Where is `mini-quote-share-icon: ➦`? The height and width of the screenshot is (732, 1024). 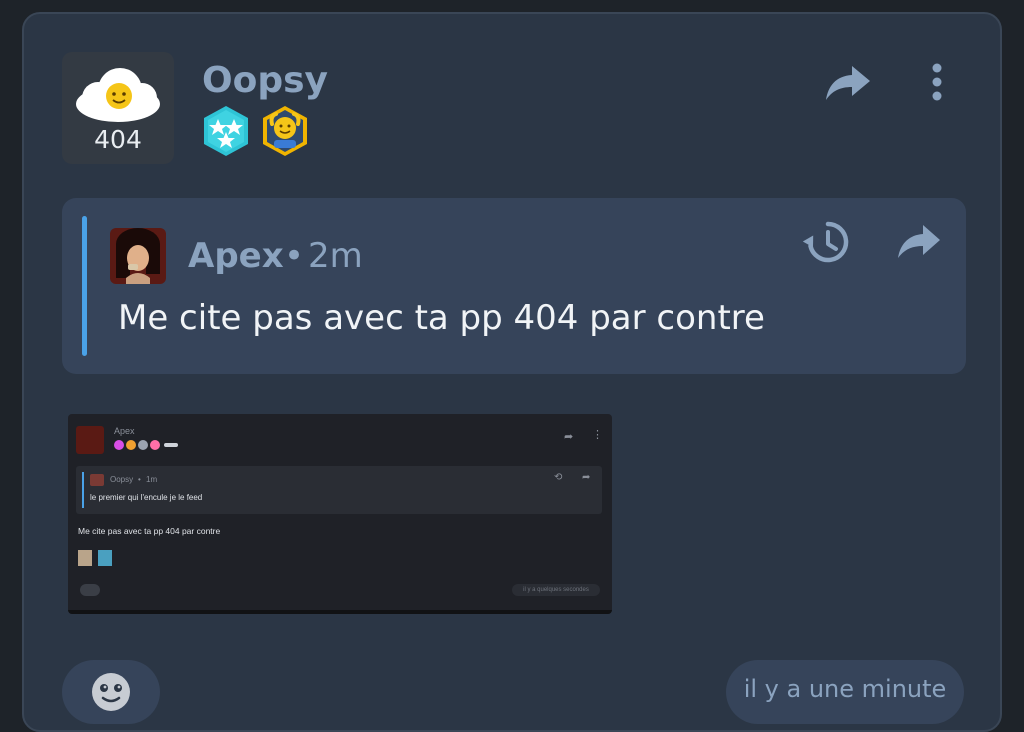 mini-quote-share-icon: ➦ is located at coordinates (586, 477).